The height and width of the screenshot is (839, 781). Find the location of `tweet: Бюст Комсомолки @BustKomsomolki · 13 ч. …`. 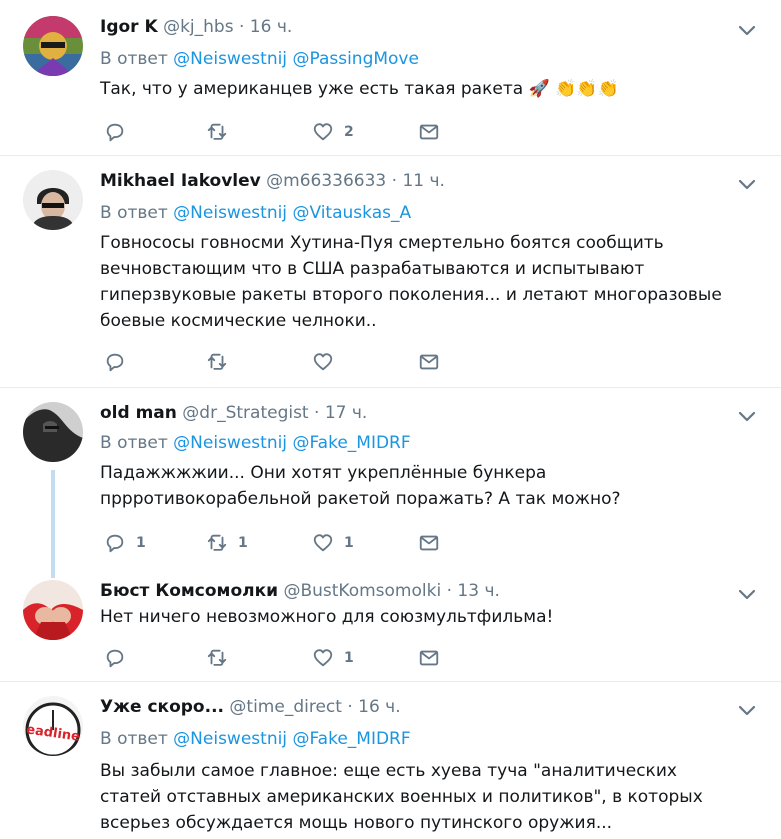

tweet: Бюст Комсомолки @BustKomsomolki · 13 ч. … is located at coordinates (390, 624).